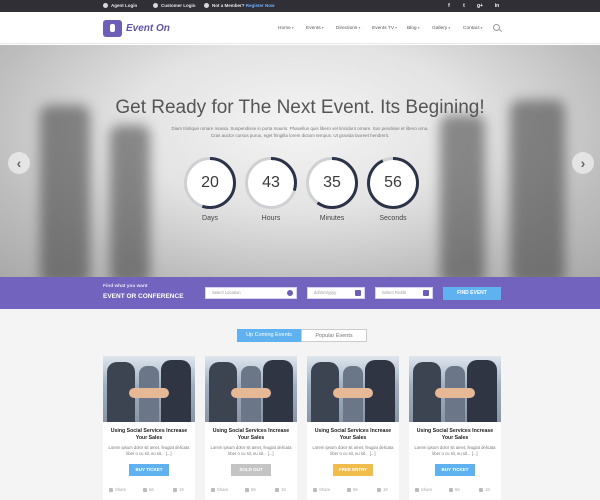 The height and width of the screenshot is (500, 600). I want to click on event-search-bar, so click(300, 293).